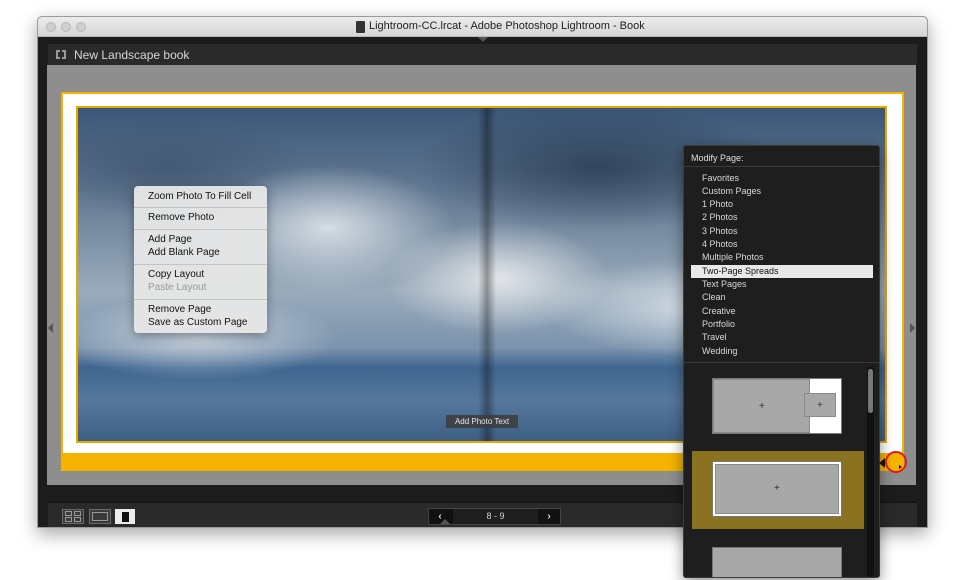  Describe the element at coordinates (786, 191) in the screenshot. I see `layout-category-custom-pages: Custom Pages` at that location.